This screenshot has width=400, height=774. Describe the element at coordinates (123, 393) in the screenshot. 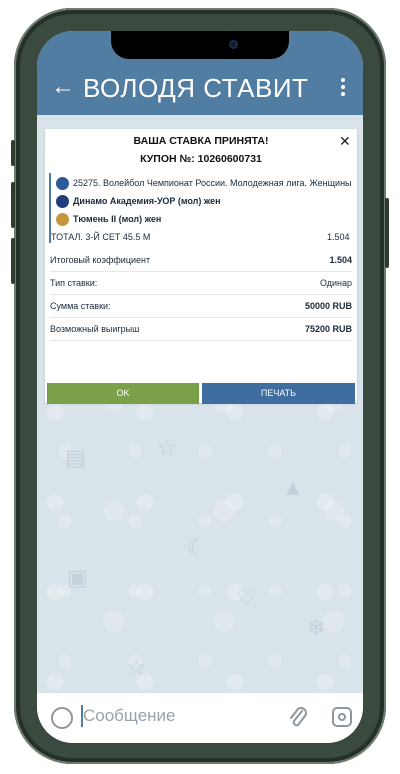

I see `ok-button: OK` at that location.